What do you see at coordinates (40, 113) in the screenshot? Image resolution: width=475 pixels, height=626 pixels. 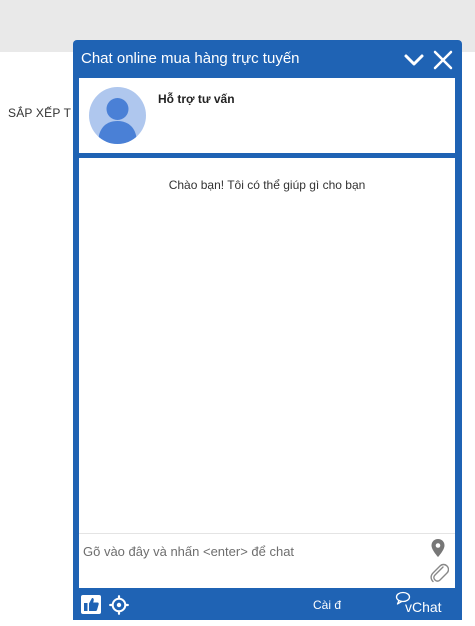 I see `sort-label: SẮP XẾP T` at bounding box center [40, 113].